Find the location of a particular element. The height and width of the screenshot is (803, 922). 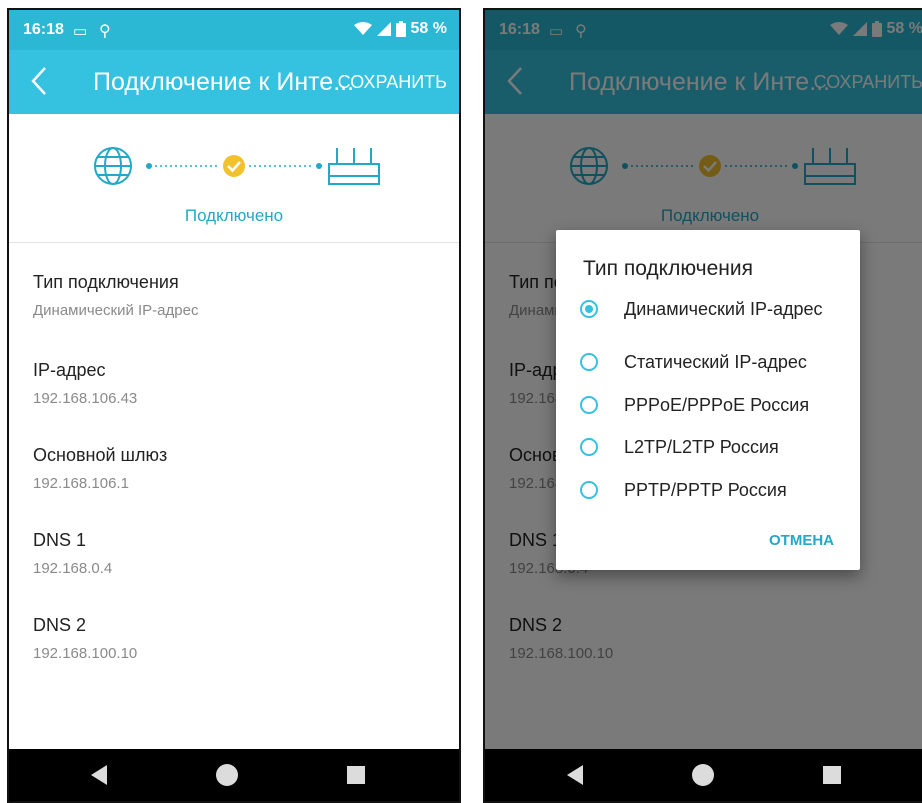

globe-icon is located at coordinates (113, 166).